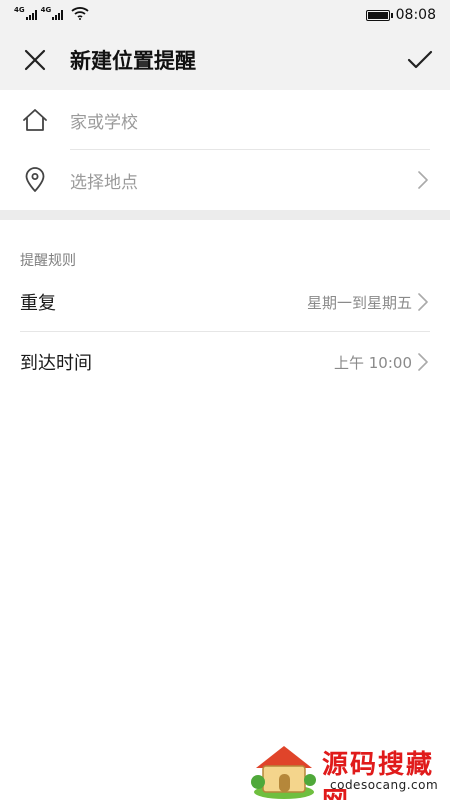  What do you see at coordinates (225, 60) in the screenshot?
I see `app-bar: 新建位置提醒` at bounding box center [225, 60].